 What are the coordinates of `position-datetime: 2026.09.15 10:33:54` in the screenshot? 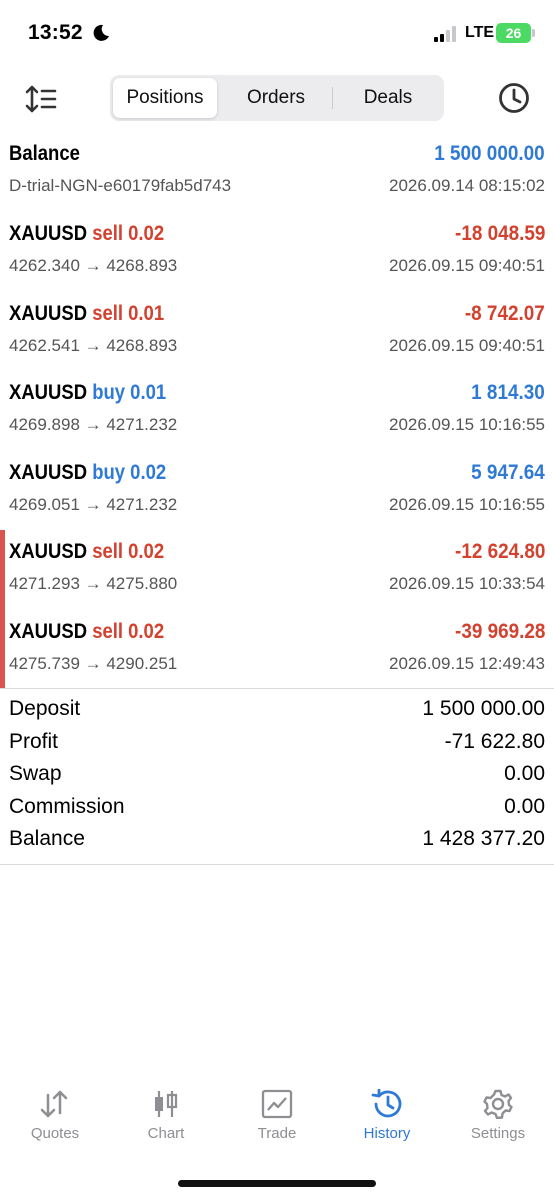 It's located at (467, 584).